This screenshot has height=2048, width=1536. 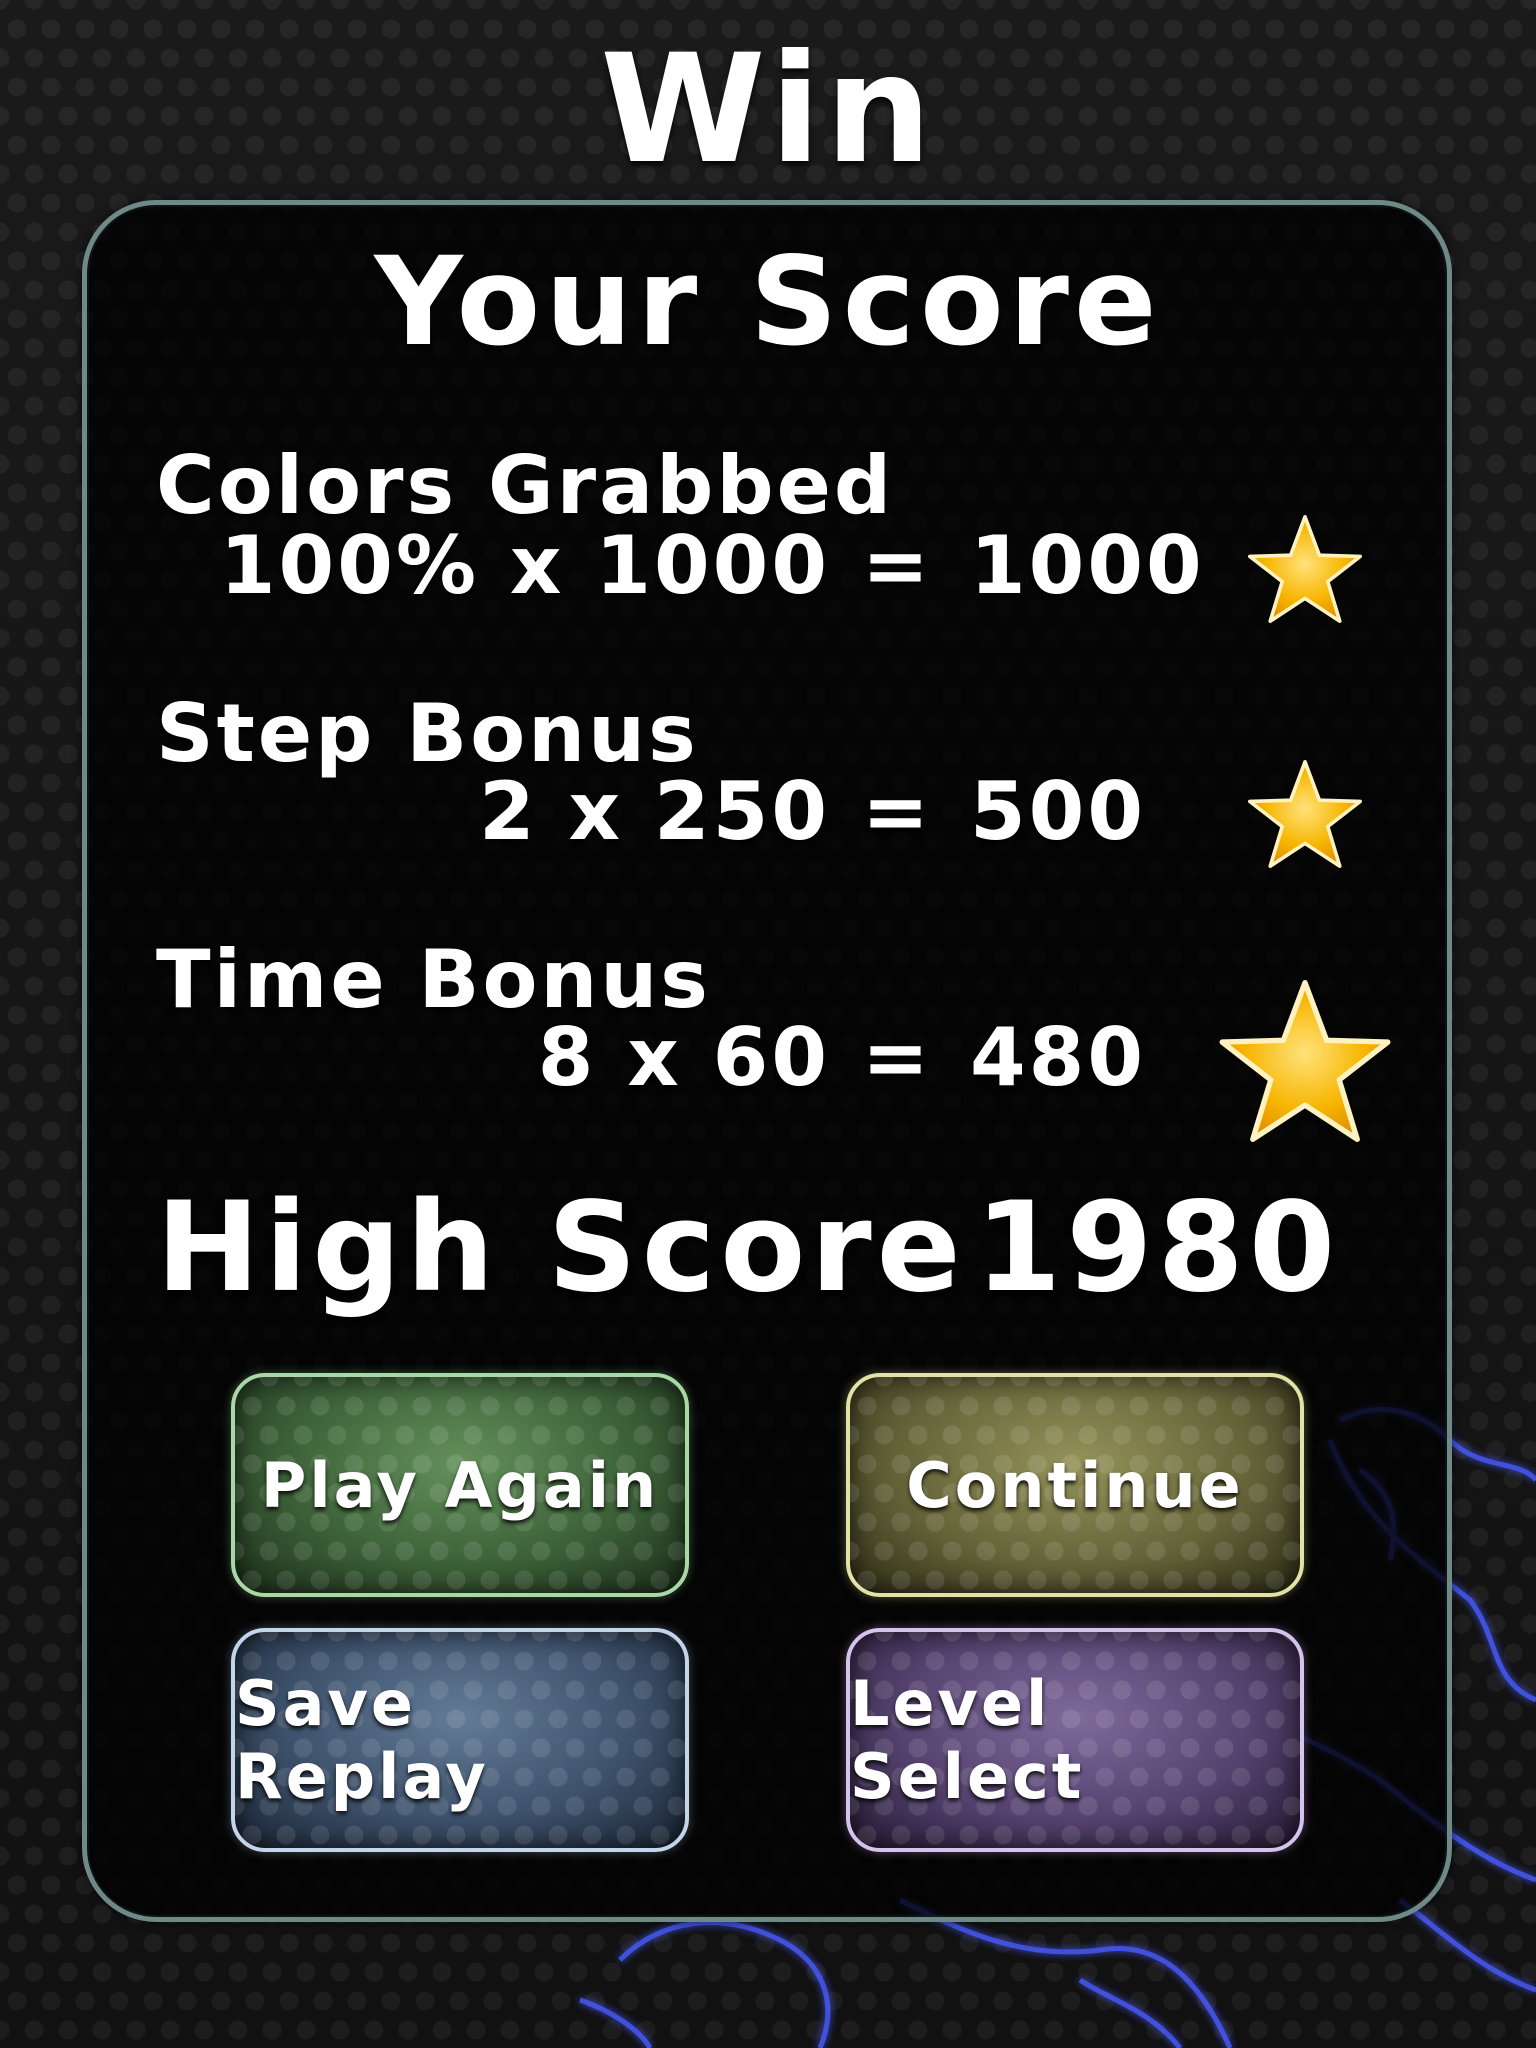 What do you see at coordinates (1058, 1057) in the screenshot?
I see `time-bonus-result: 480` at bounding box center [1058, 1057].